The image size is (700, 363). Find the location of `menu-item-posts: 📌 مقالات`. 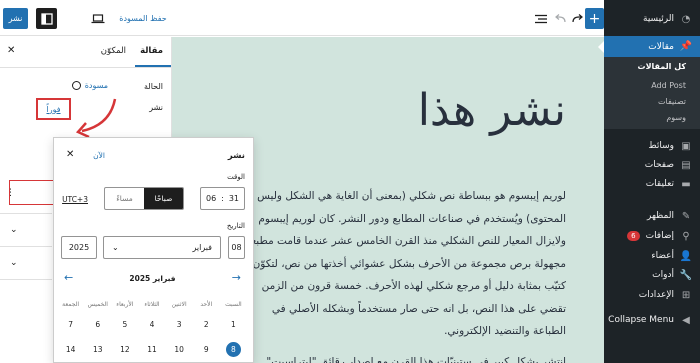

menu-item-posts: 📌 مقالات is located at coordinates (649, 46).